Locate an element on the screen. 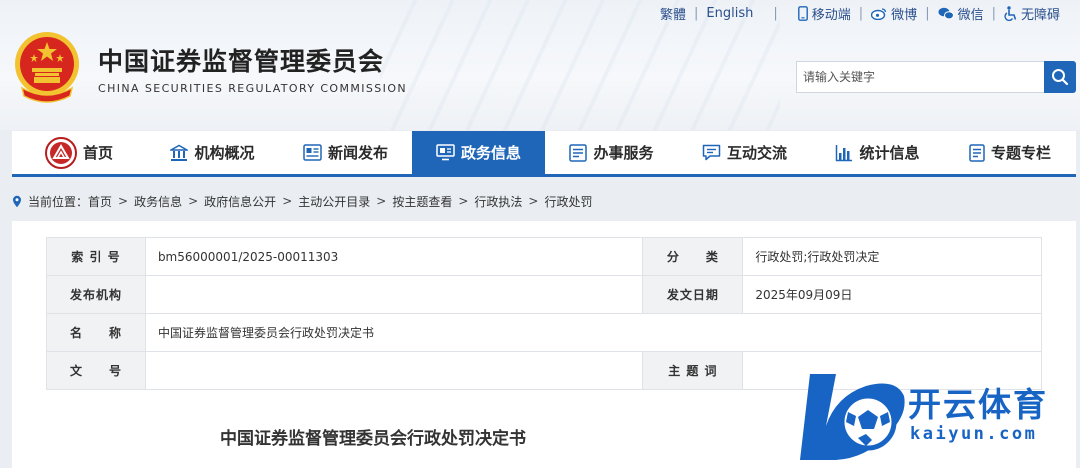 Image resolution: width=1080 pixels, height=468 pixels. traditional-chinese-link: 繁體 is located at coordinates (673, 13).